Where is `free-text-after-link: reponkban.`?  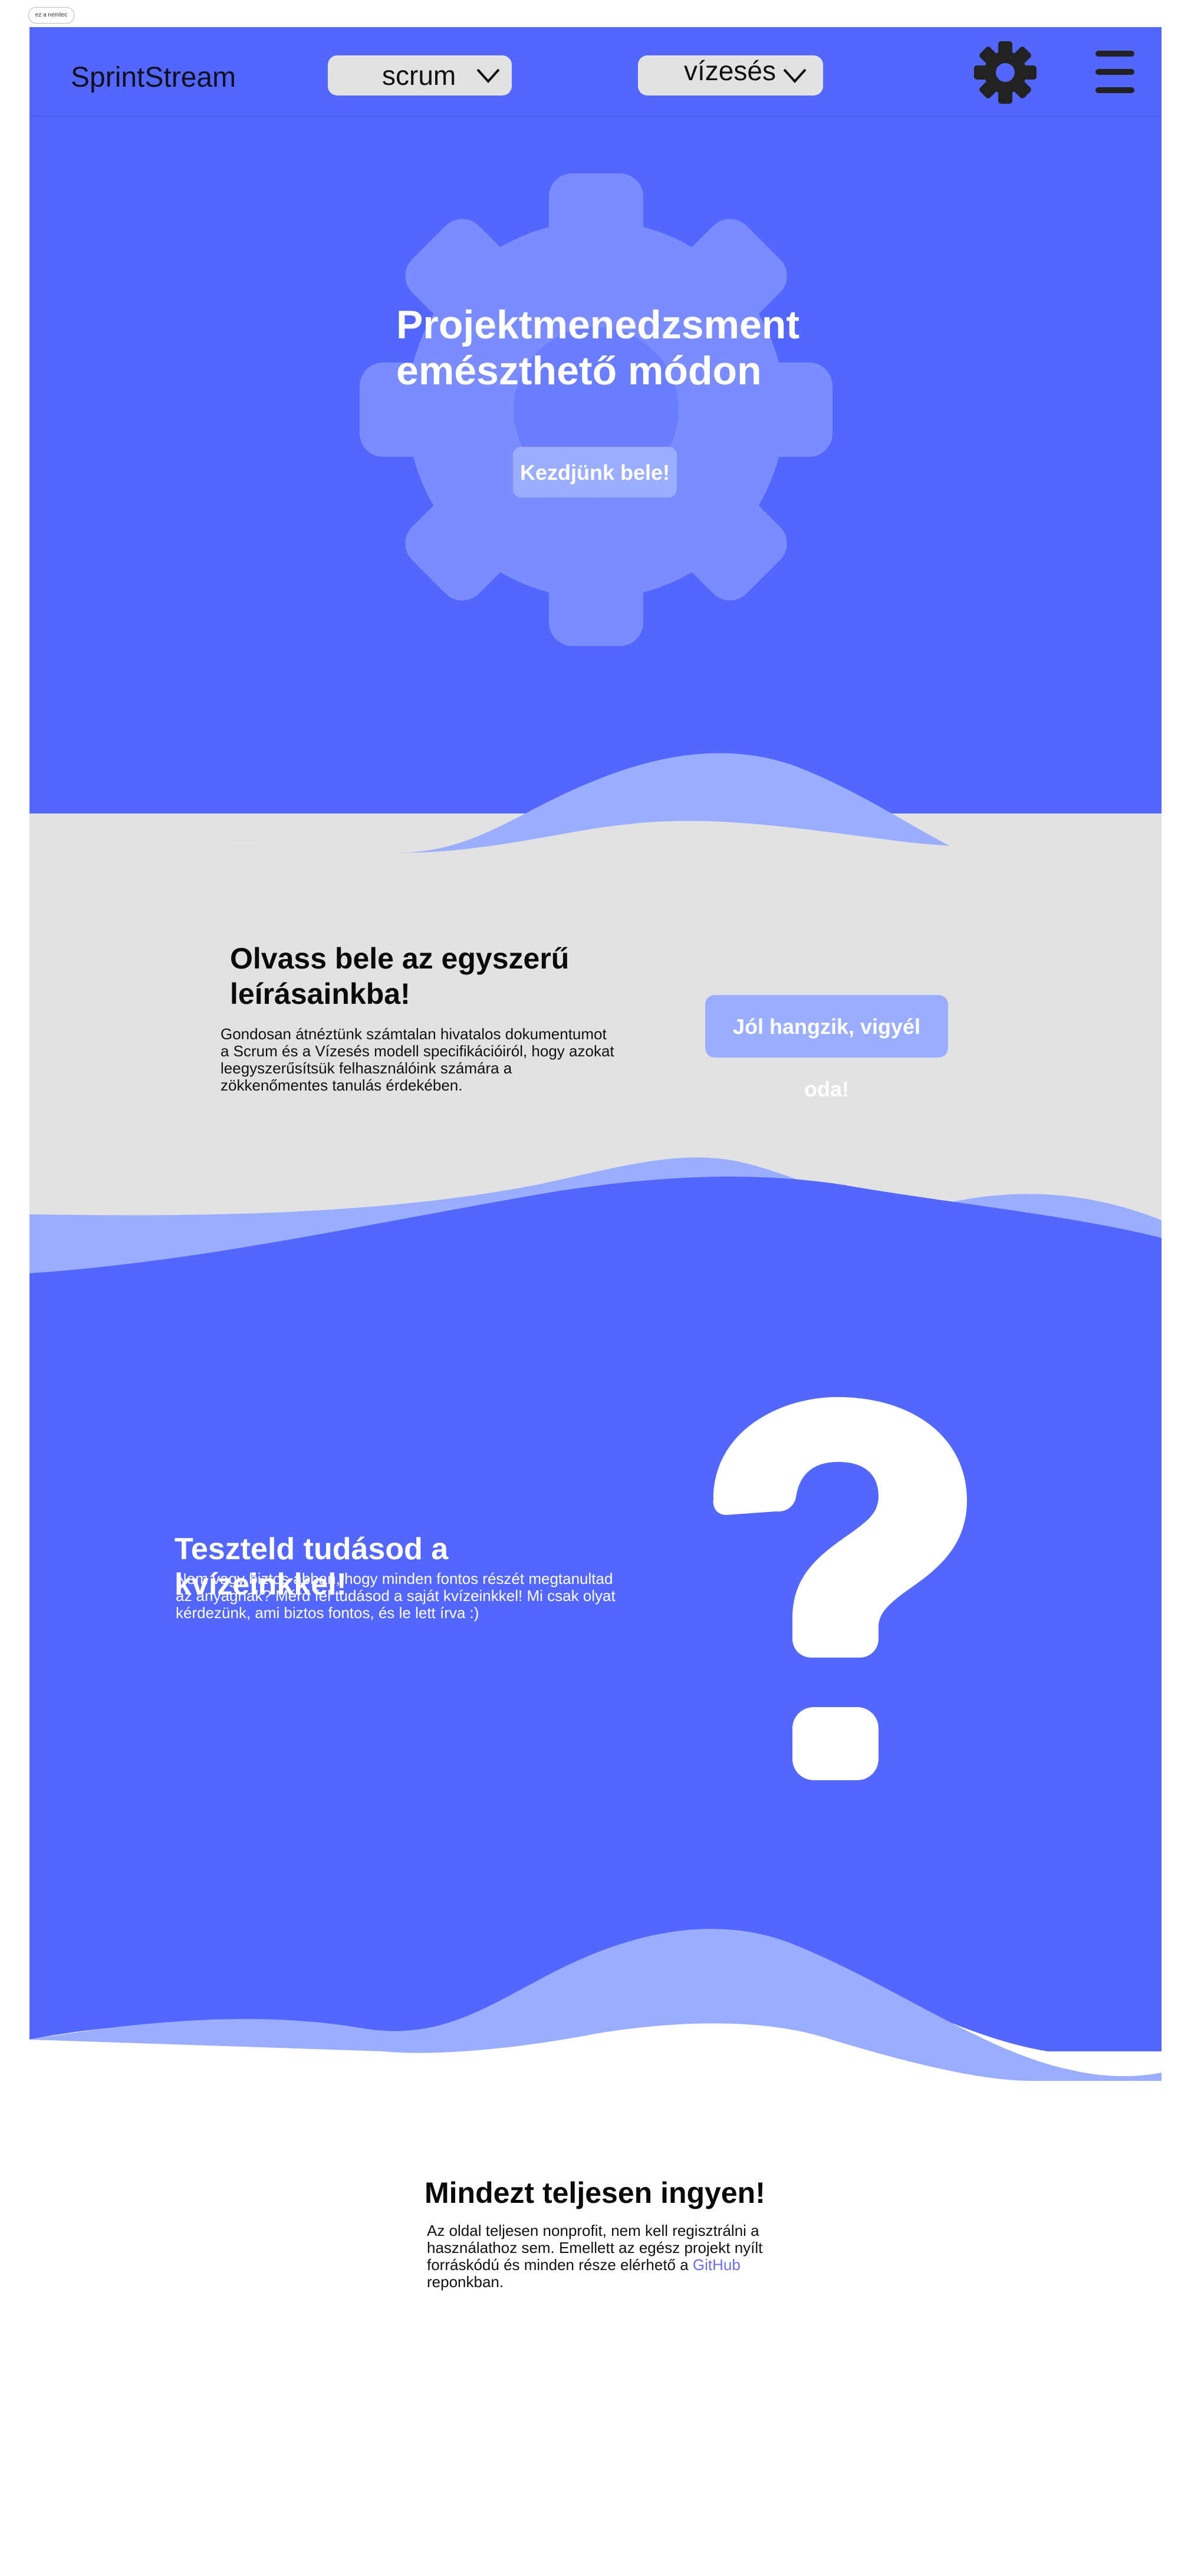
free-text-after-link: reponkban. is located at coordinates (465, 2282).